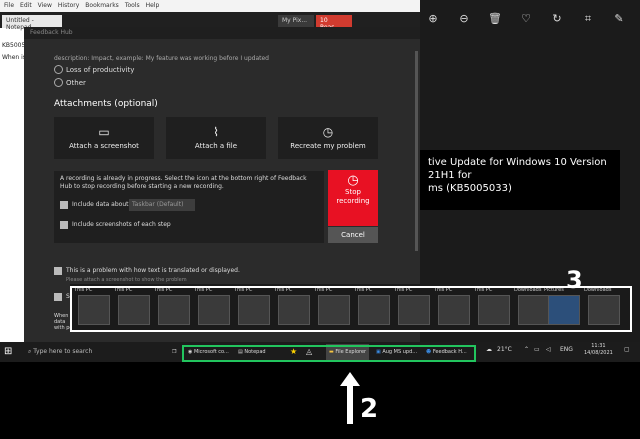  I want to click on task-view-icon: ❐, so click(174, 352).